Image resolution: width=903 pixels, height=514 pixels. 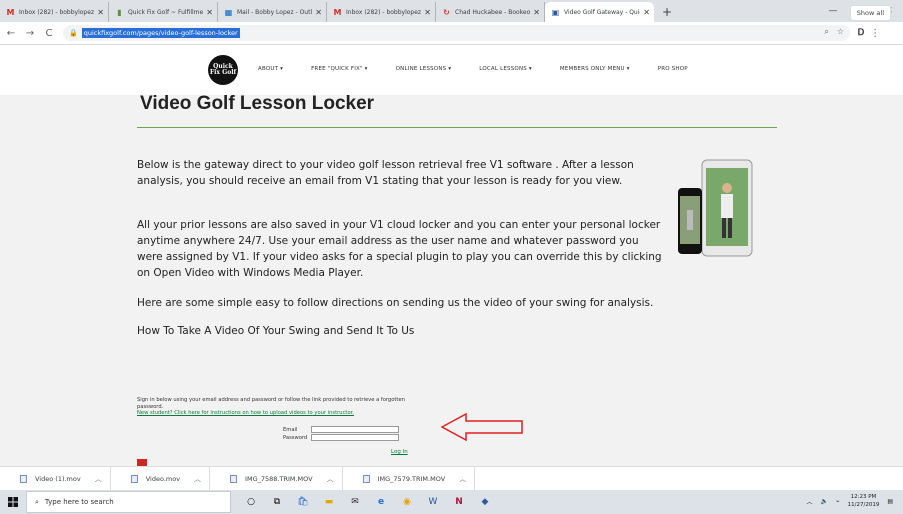 I want to click on download-item: Video.mov ︿, so click(x=161, y=478).